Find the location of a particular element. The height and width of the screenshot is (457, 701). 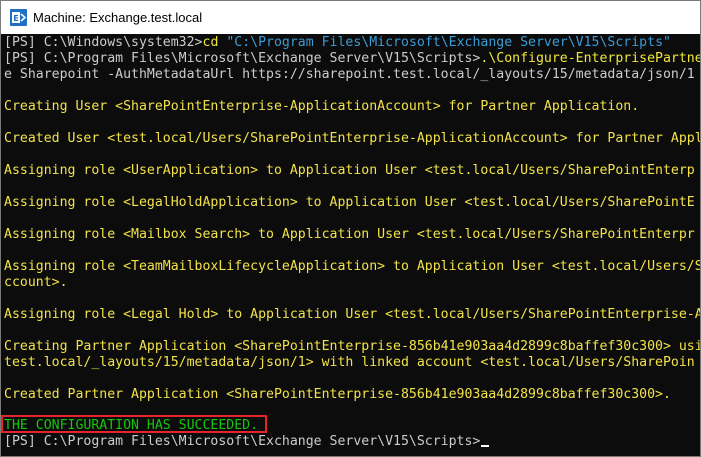

console-line-output: ccount>. is located at coordinates (36, 282).